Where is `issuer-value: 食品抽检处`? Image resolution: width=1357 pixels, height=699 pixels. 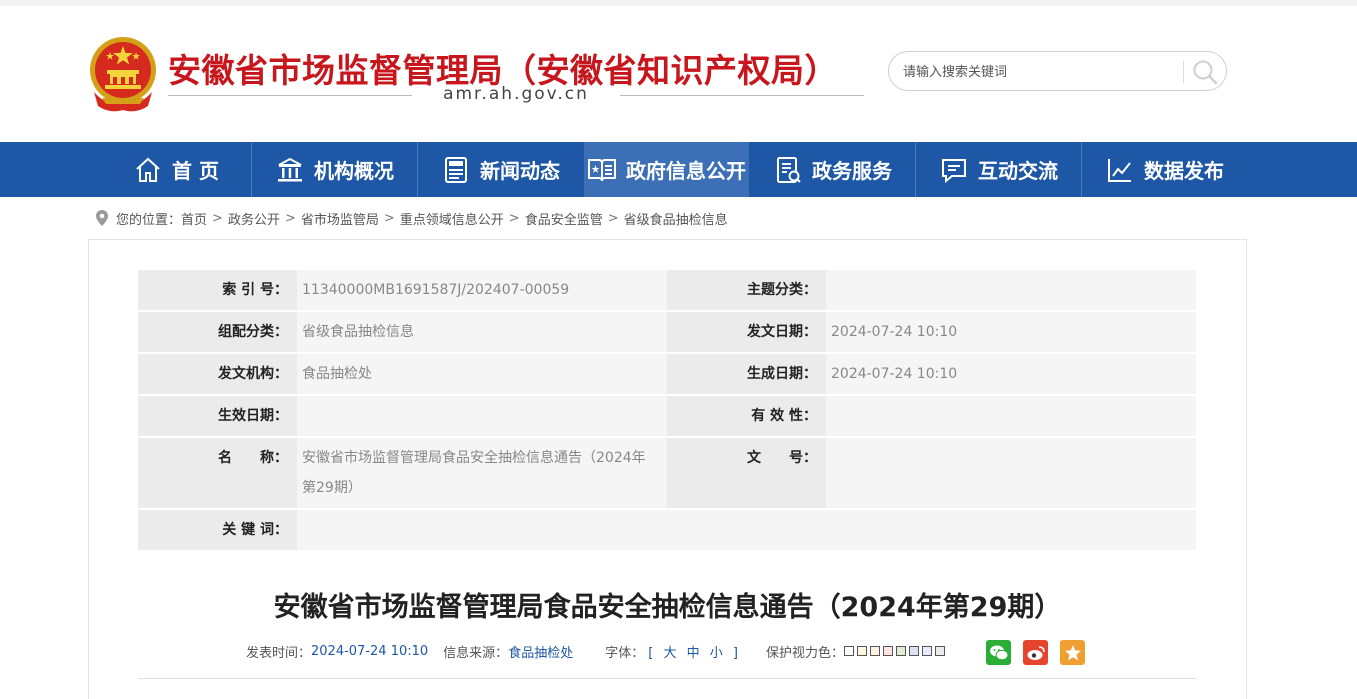
issuer-value: 食品抽检处 is located at coordinates (482, 374).